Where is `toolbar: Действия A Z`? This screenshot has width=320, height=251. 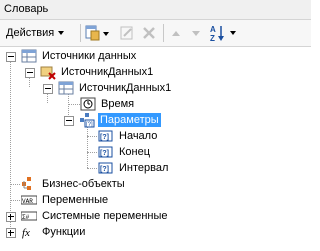
toolbar: Действия A Z is located at coordinates (155, 33).